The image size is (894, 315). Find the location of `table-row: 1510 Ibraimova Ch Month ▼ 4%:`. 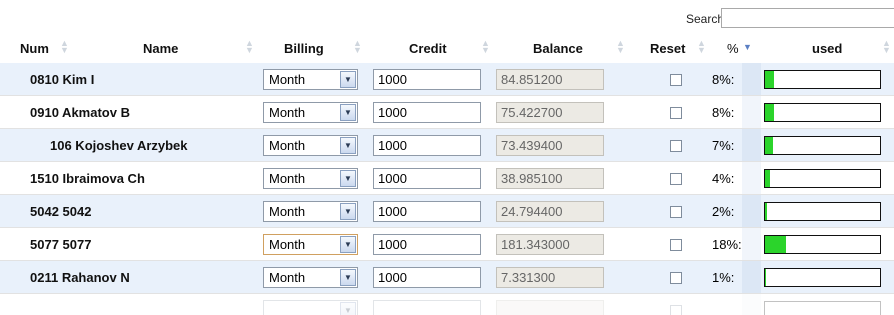

table-row: 1510 Ibraimova Ch Month ▼ 4%: is located at coordinates (447, 178).